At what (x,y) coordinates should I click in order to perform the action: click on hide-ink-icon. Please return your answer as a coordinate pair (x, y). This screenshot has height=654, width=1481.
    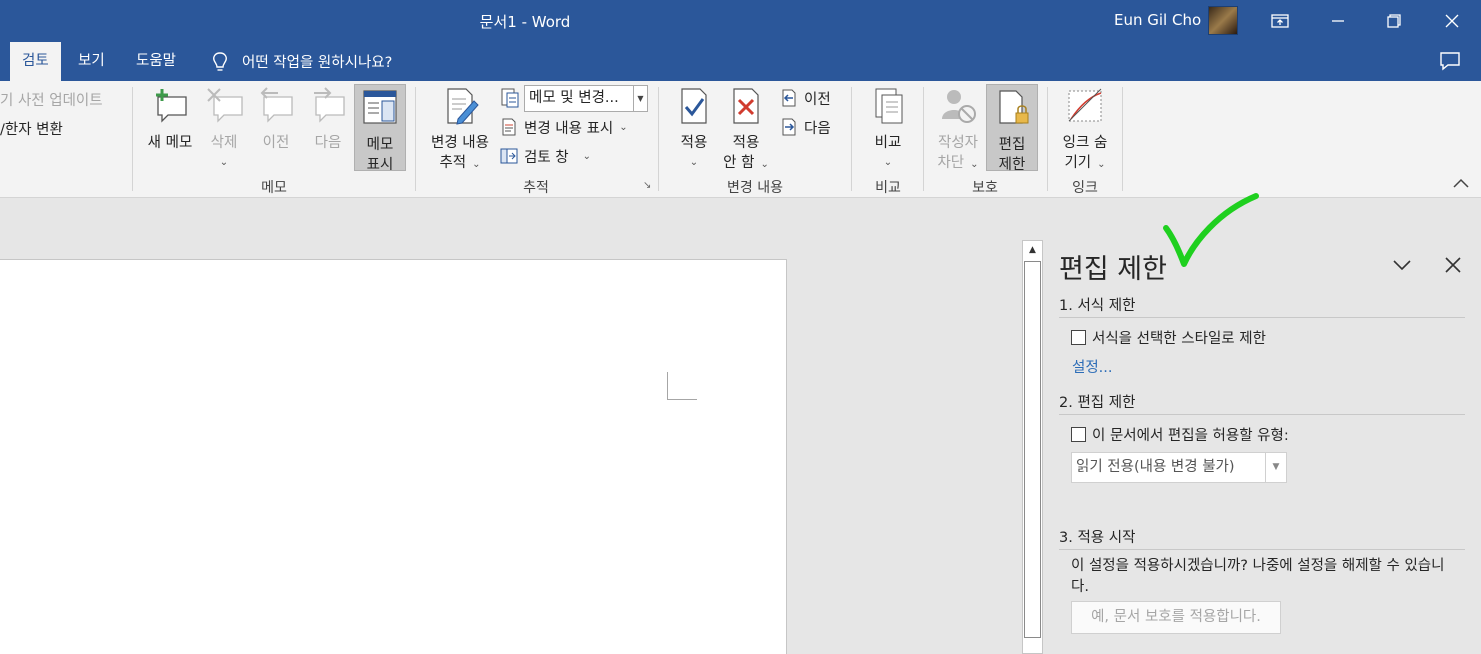
    Looking at the image, I should click on (1085, 105).